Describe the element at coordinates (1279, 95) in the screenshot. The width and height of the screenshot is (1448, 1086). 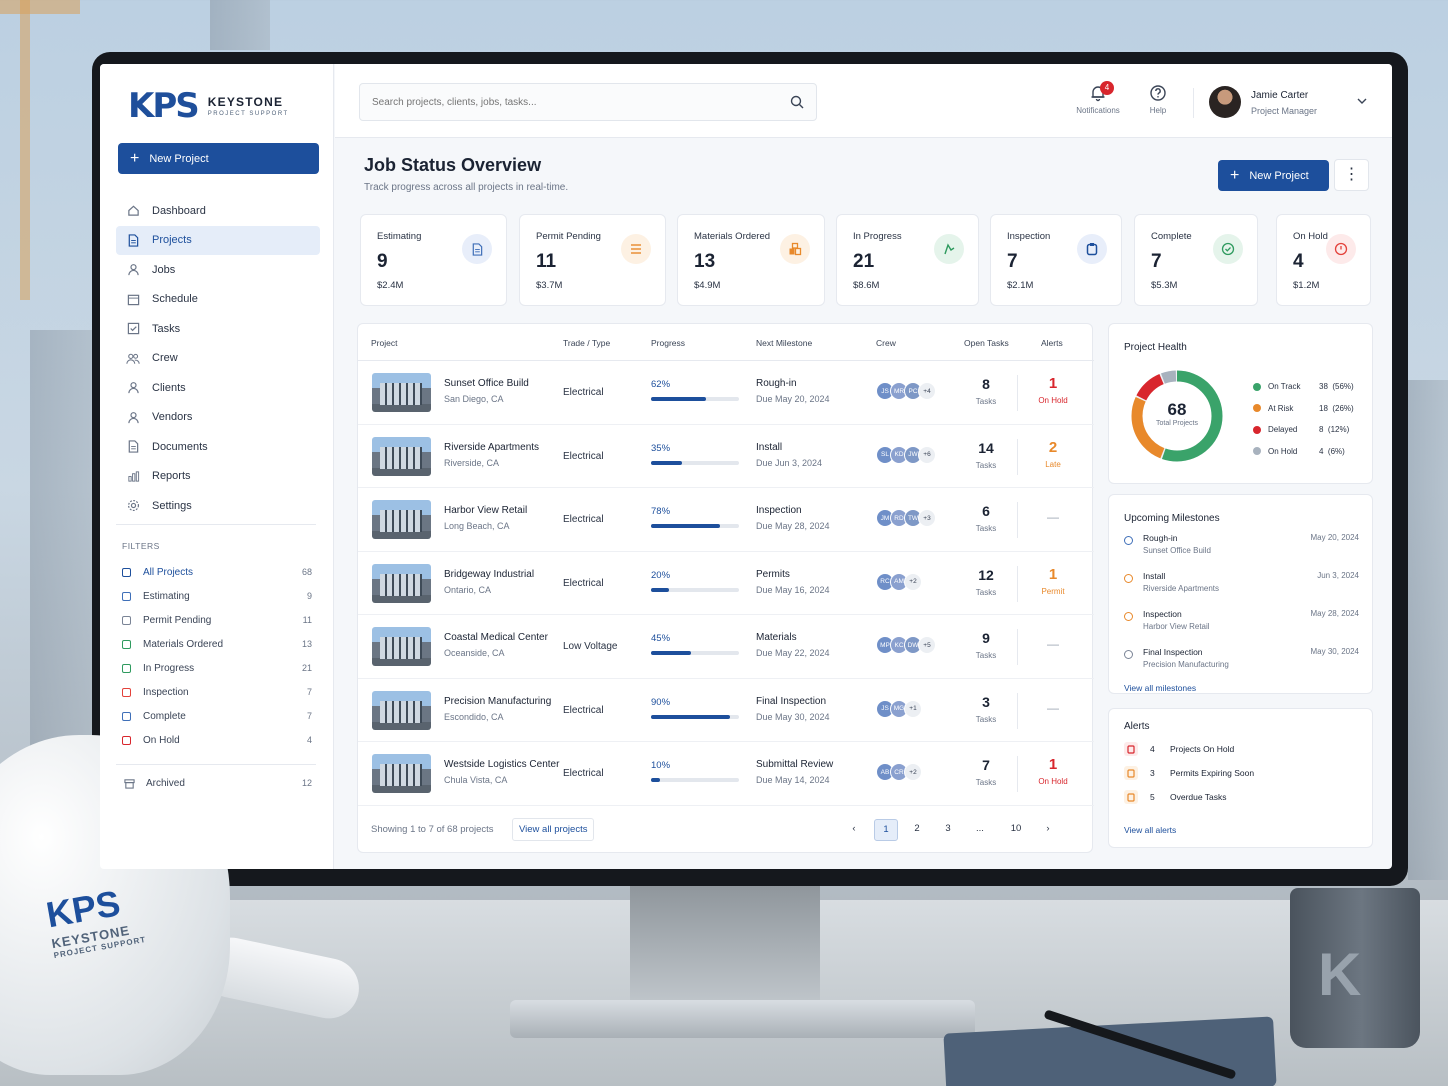
I see `user-name: Jamie Carter` at that location.